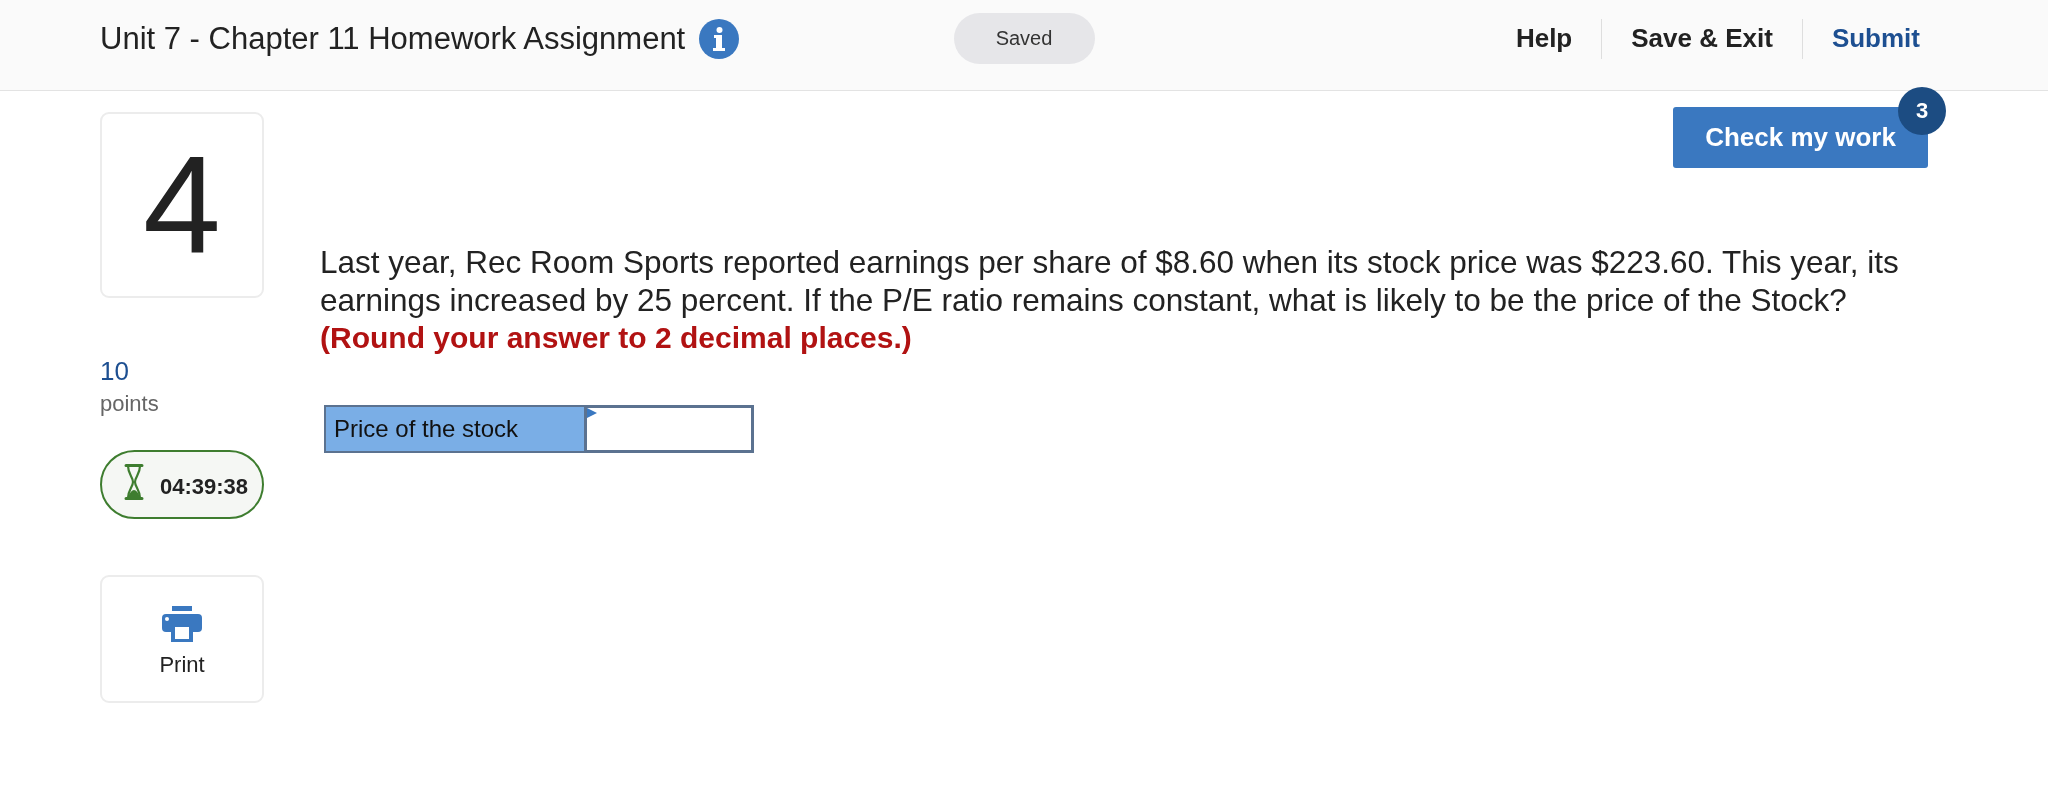 Image resolution: width=2048 pixels, height=812 pixels. What do you see at coordinates (669, 429) in the screenshot?
I see `answer-field` at bounding box center [669, 429].